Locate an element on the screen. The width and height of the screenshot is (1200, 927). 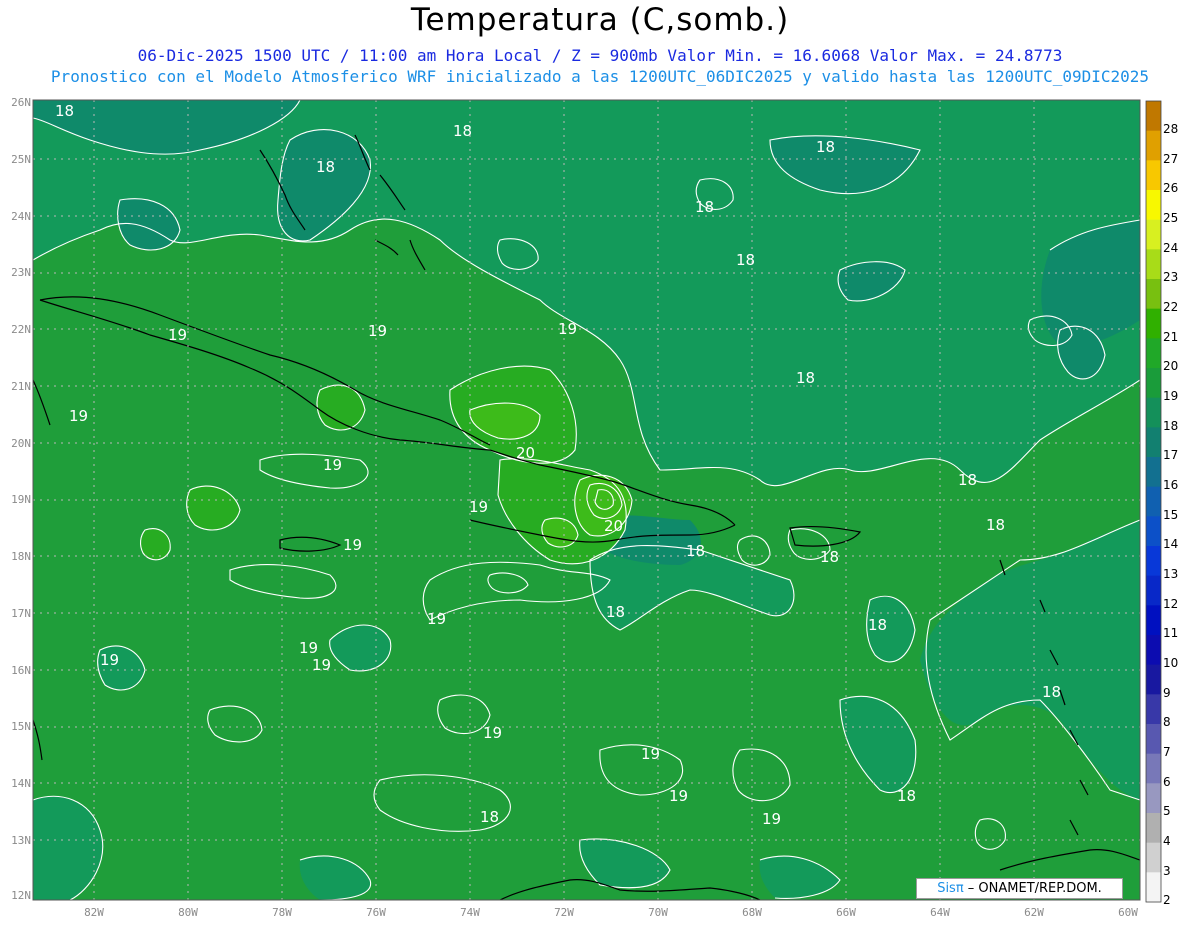
lon-label: 68W is located at coordinates (752, 912).